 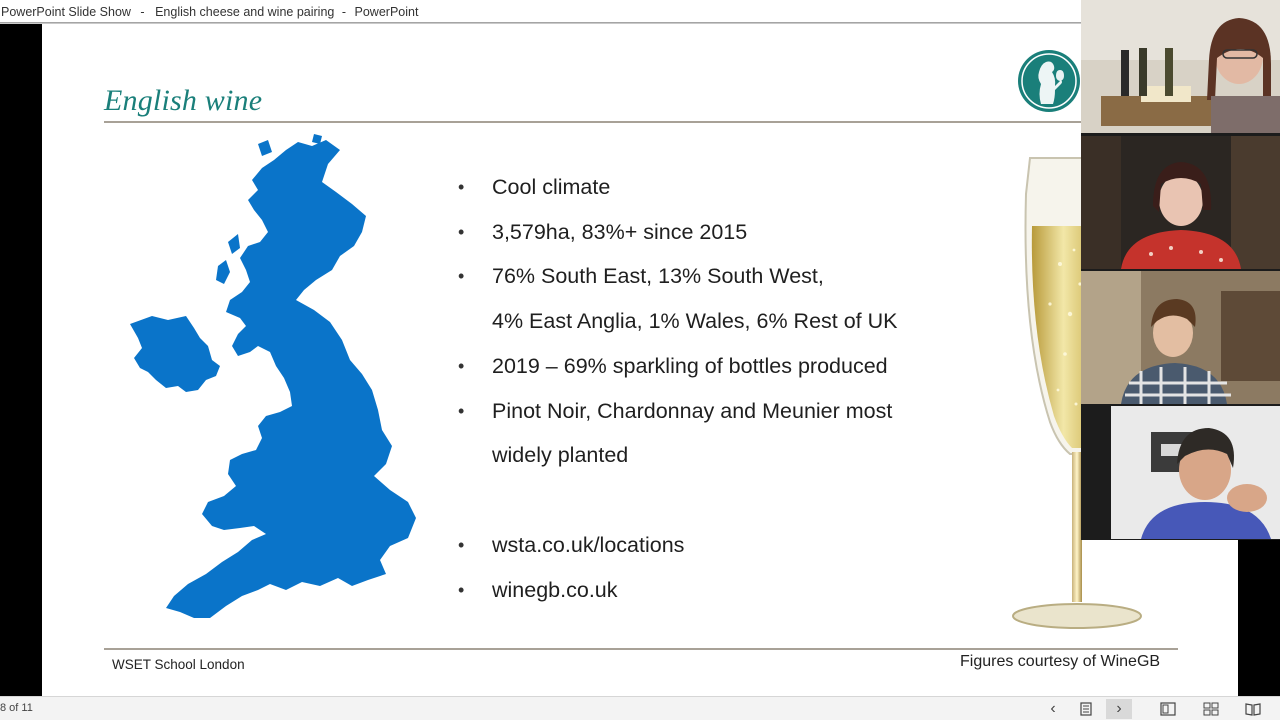 I want to click on link-text: wsta.co.uk/locations, so click(x=588, y=545).